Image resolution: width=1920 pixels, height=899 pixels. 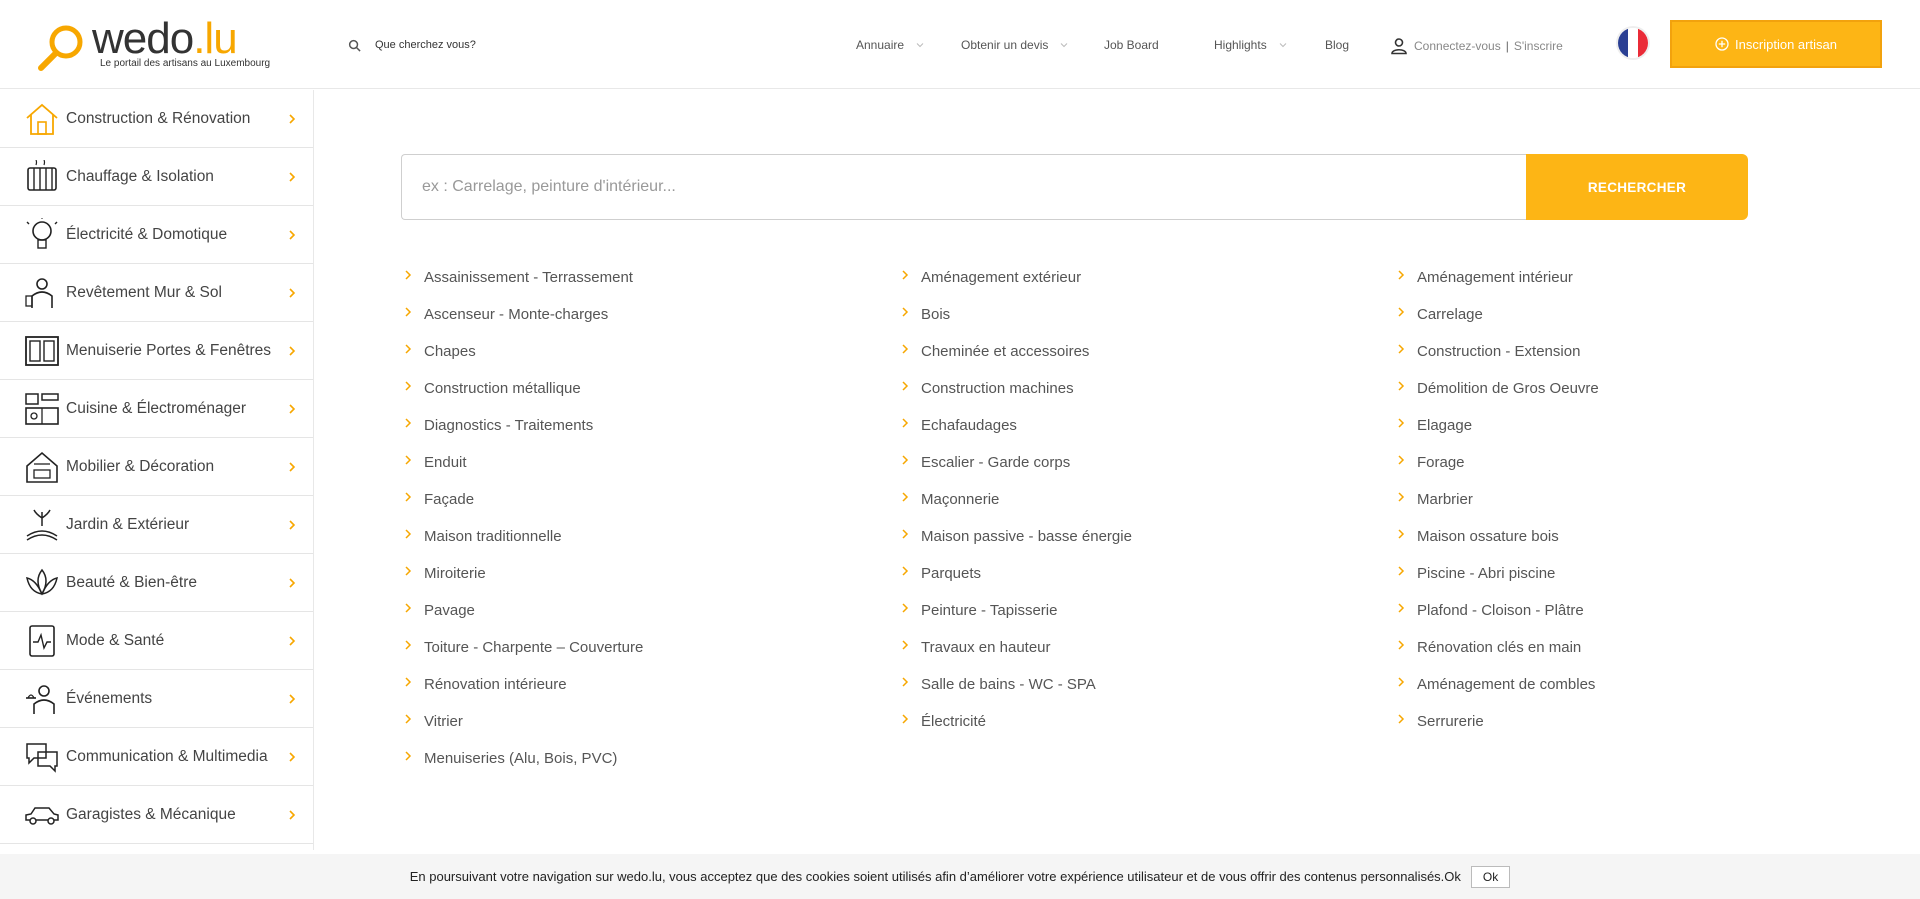 I want to click on category-link: Pavage, so click(x=644, y=610).